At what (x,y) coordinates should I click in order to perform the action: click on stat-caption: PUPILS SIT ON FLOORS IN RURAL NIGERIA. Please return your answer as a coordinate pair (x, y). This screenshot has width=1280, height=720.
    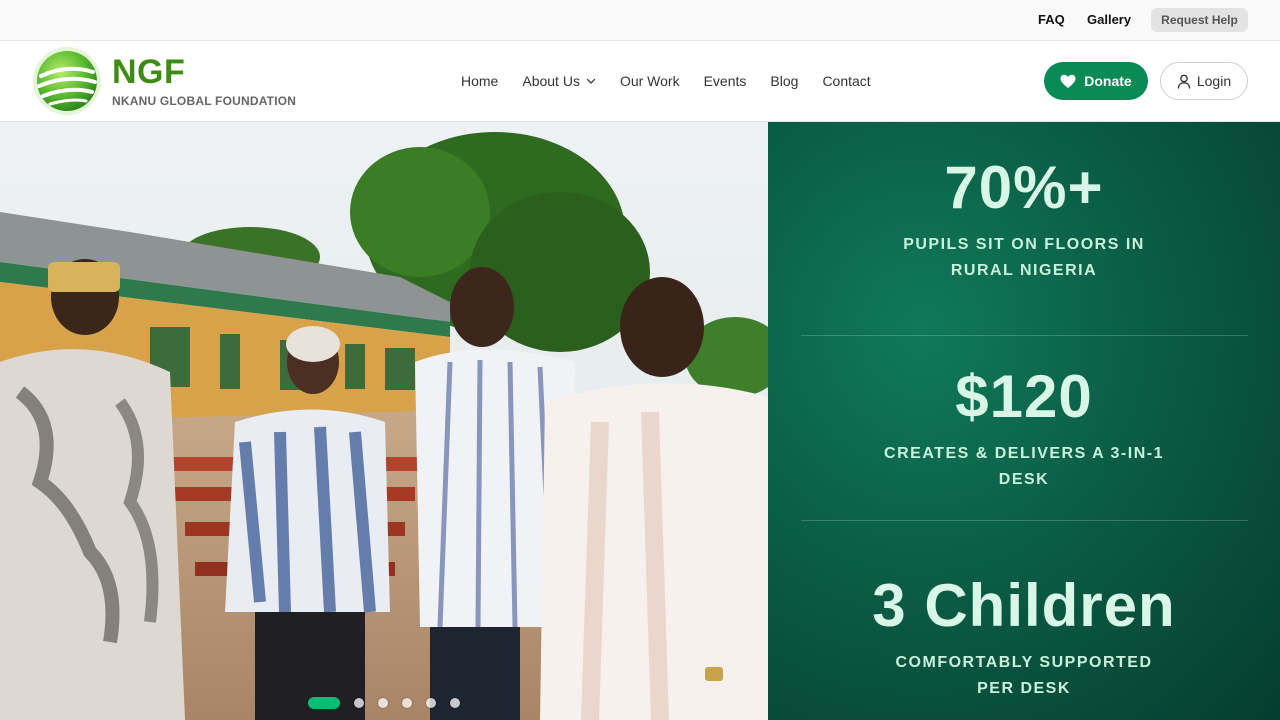
    Looking at the image, I should click on (1024, 258).